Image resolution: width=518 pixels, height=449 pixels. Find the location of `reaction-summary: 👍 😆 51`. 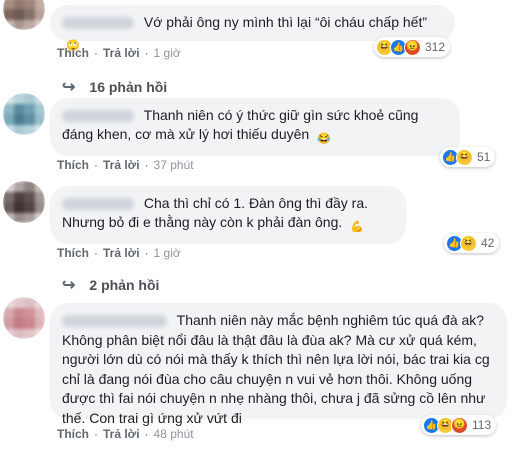

reaction-summary: 👍 😆 51 is located at coordinates (468, 157).